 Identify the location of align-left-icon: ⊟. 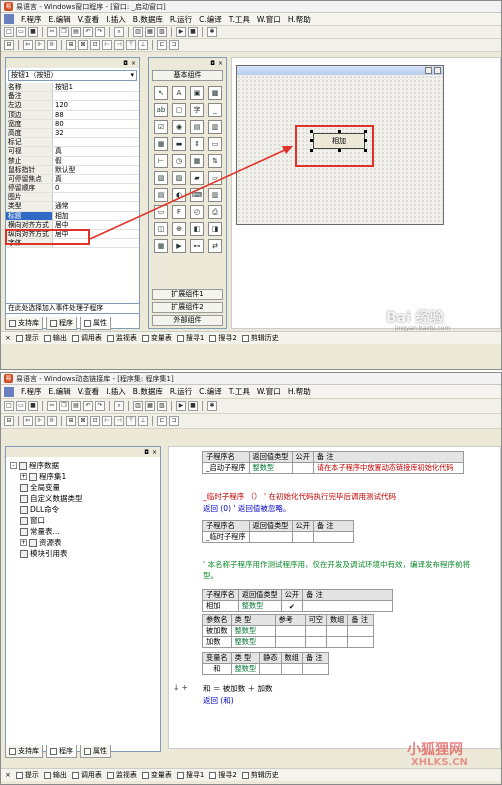
(9, 421).